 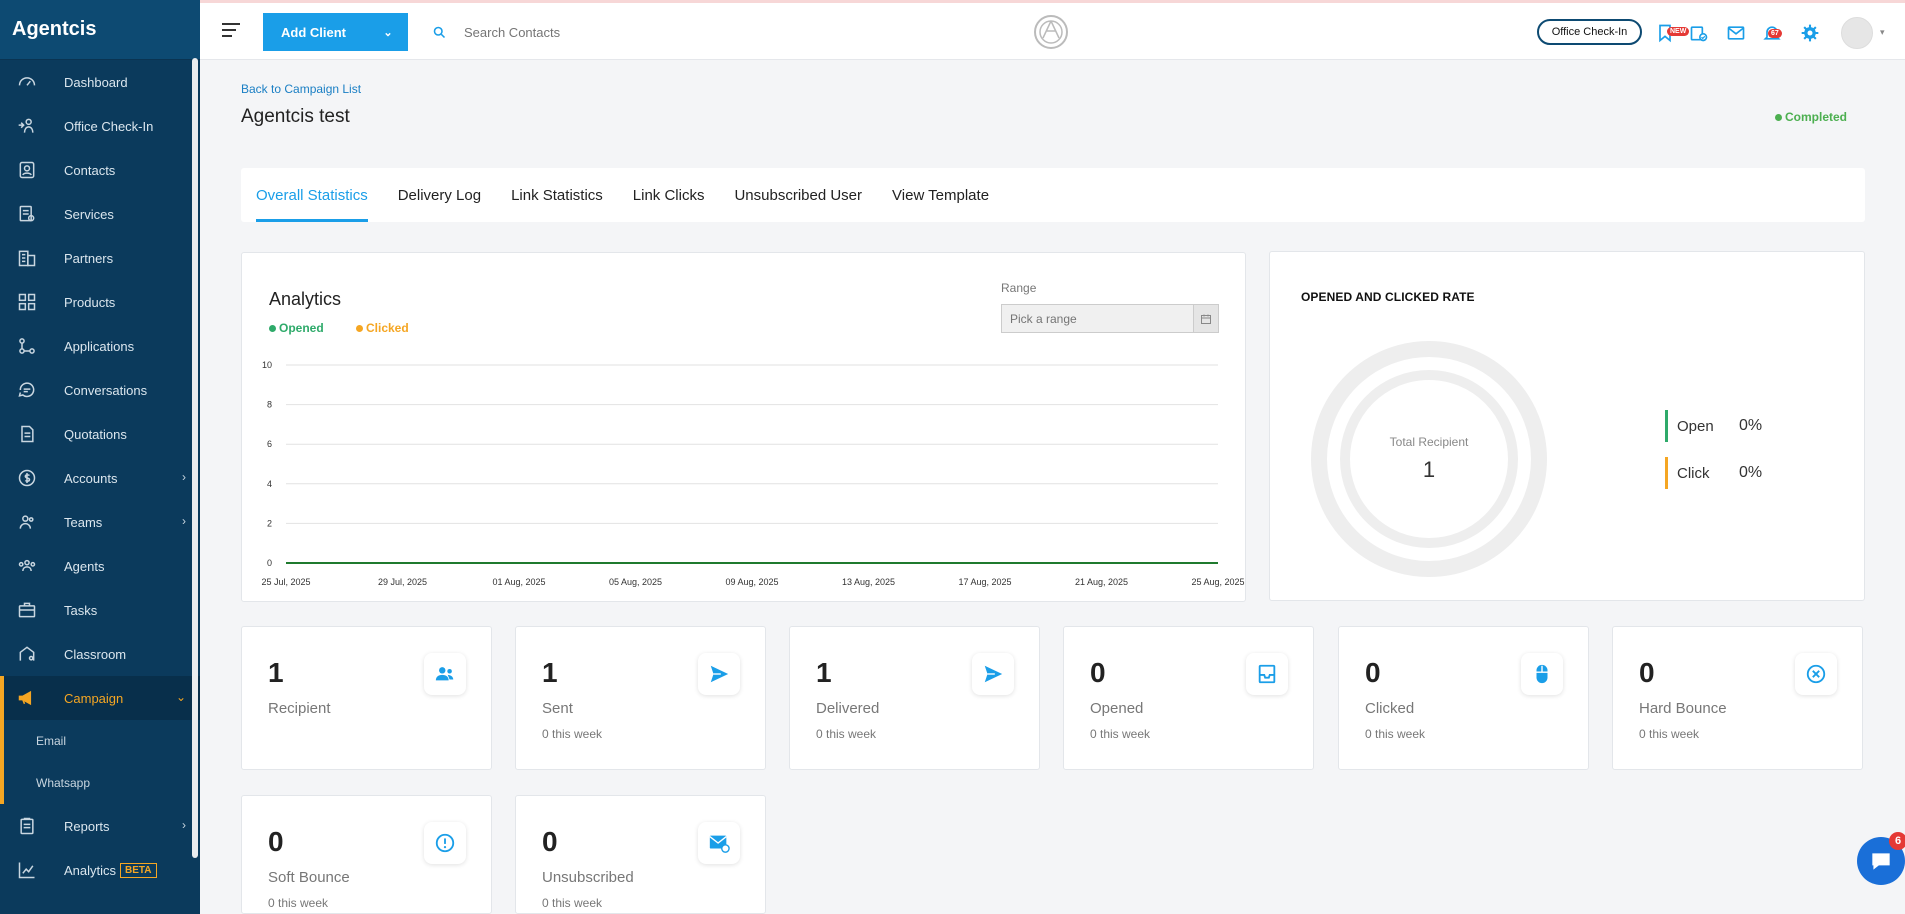 What do you see at coordinates (195, 458) in the screenshot?
I see `sidebar-scrollbar` at bounding box center [195, 458].